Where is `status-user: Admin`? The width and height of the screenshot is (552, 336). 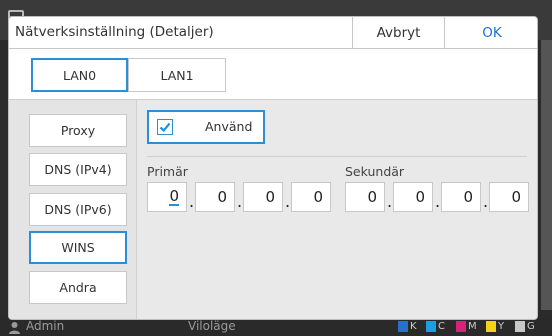 status-user: Admin is located at coordinates (45, 326).